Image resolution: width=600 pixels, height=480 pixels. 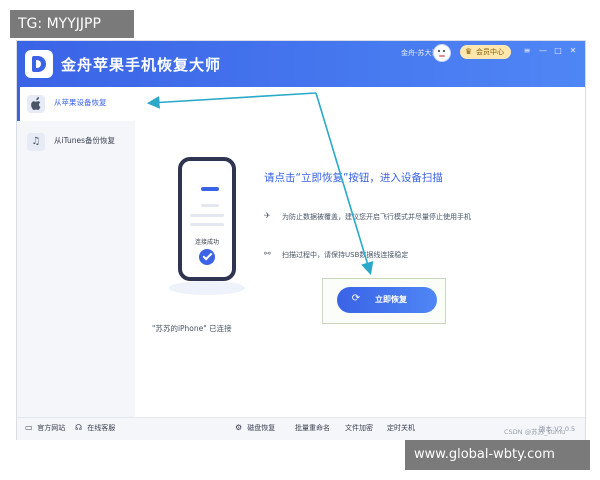 I want to click on footer-batch-rename: 批量重命名, so click(x=312, y=428).